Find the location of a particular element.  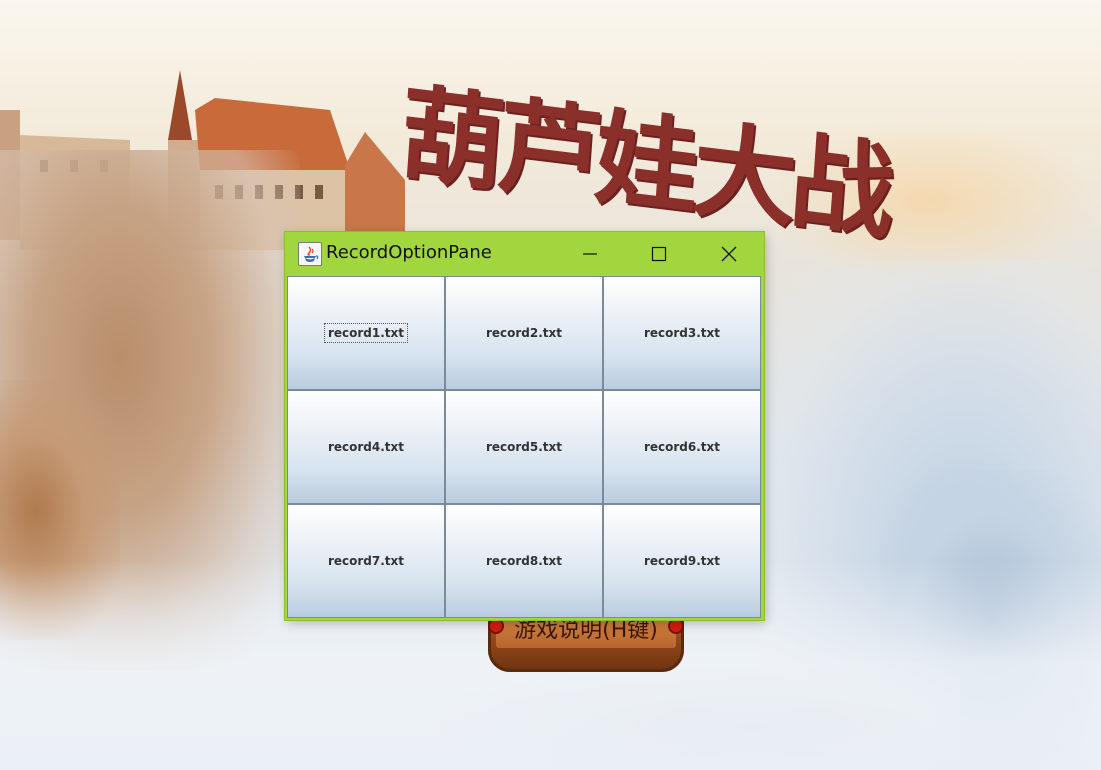

minimize-button is located at coordinates (590, 254).